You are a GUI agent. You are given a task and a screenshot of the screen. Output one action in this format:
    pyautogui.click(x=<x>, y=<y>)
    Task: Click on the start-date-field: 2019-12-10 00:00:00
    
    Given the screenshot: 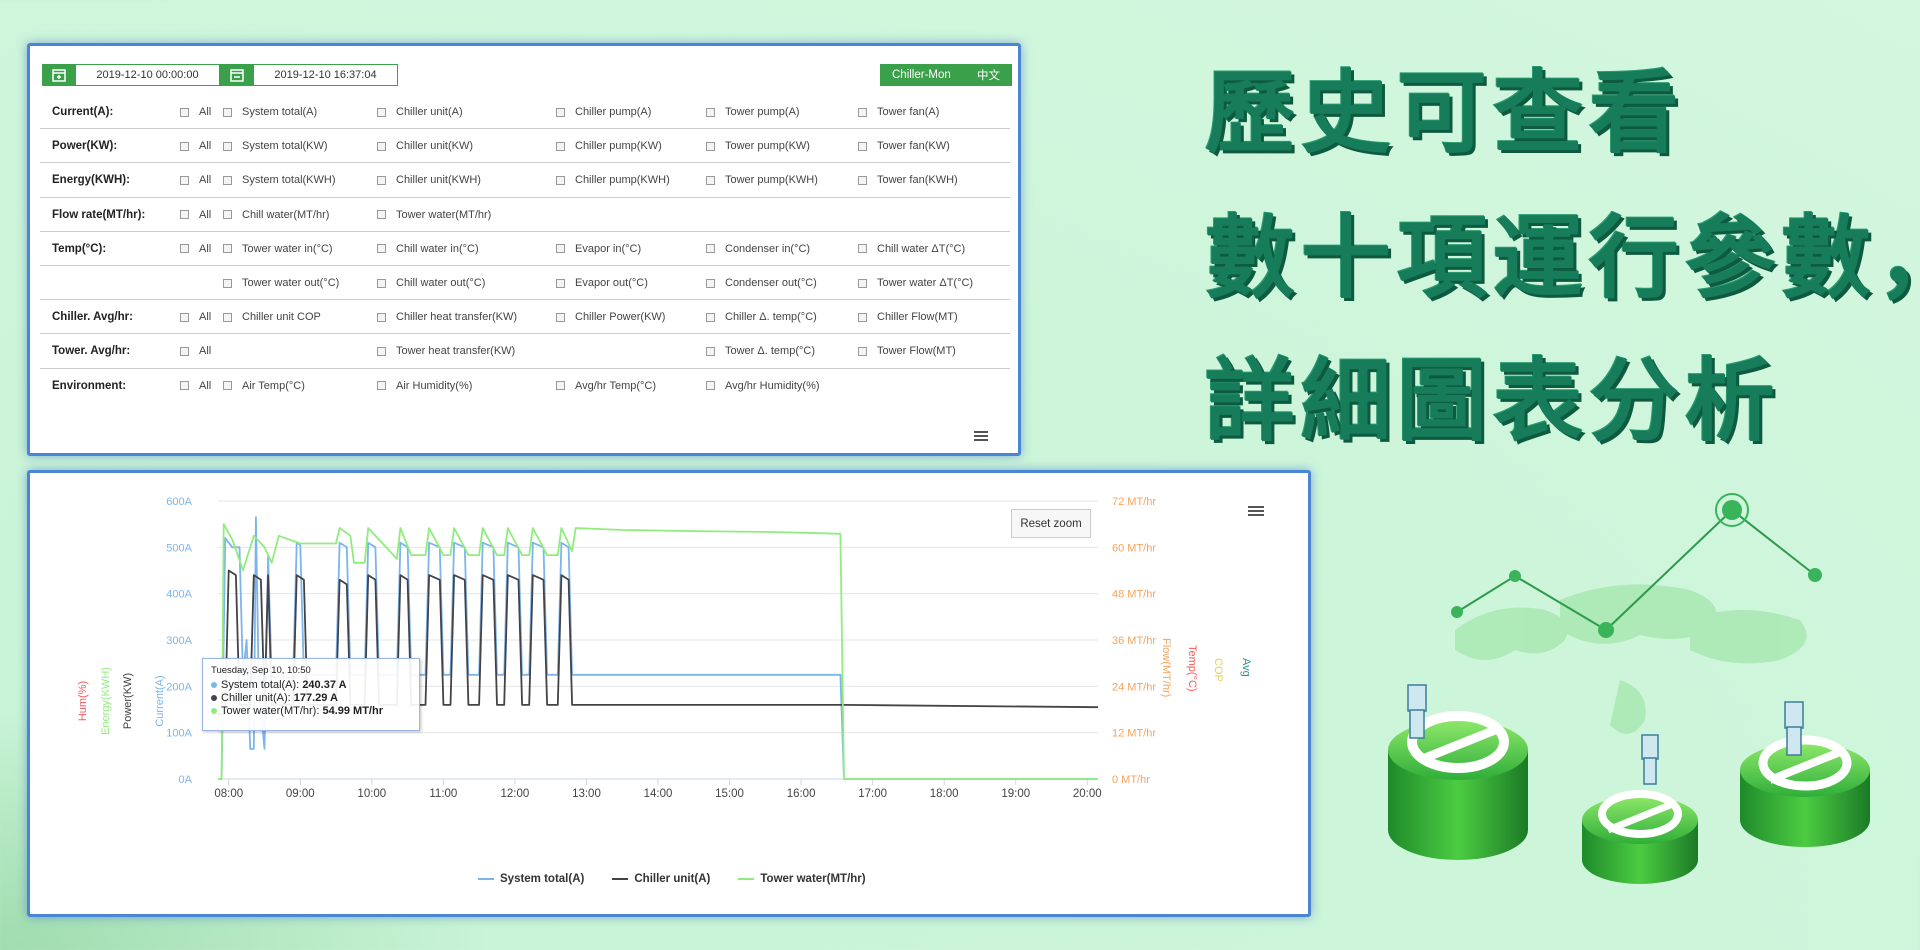 What is the action you would take?
    pyautogui.click(x=131, y=74)
    